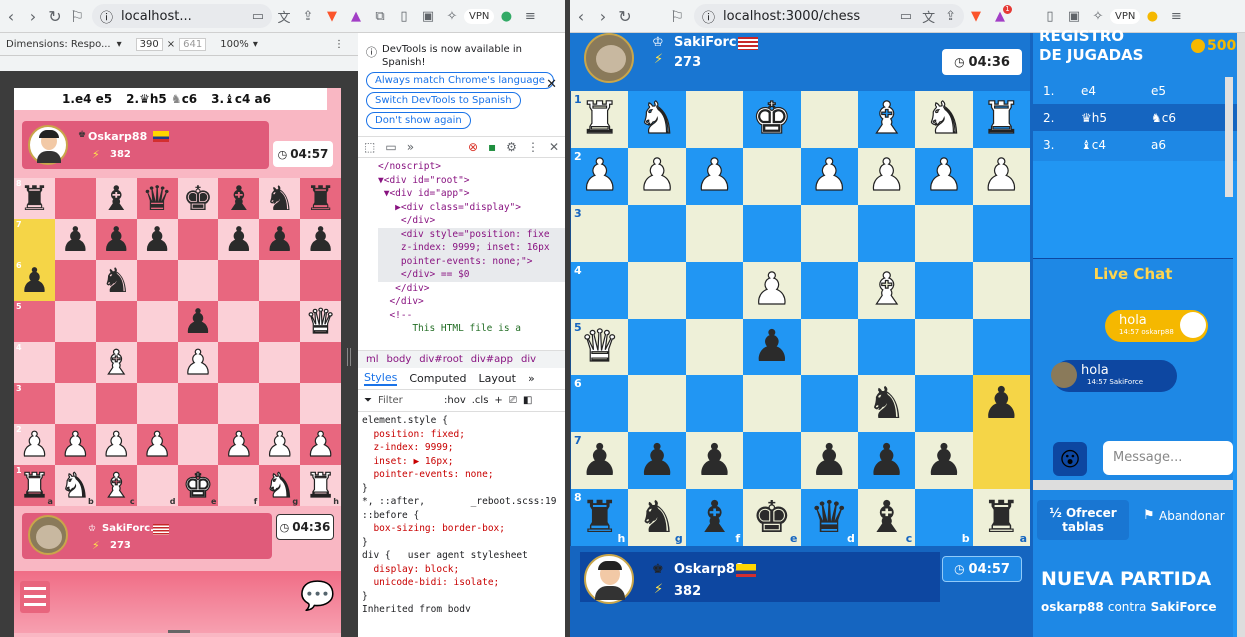 The width and height of the screenshot is (1245, 637). I want to click on board-square: ♛, so click(157, 198).